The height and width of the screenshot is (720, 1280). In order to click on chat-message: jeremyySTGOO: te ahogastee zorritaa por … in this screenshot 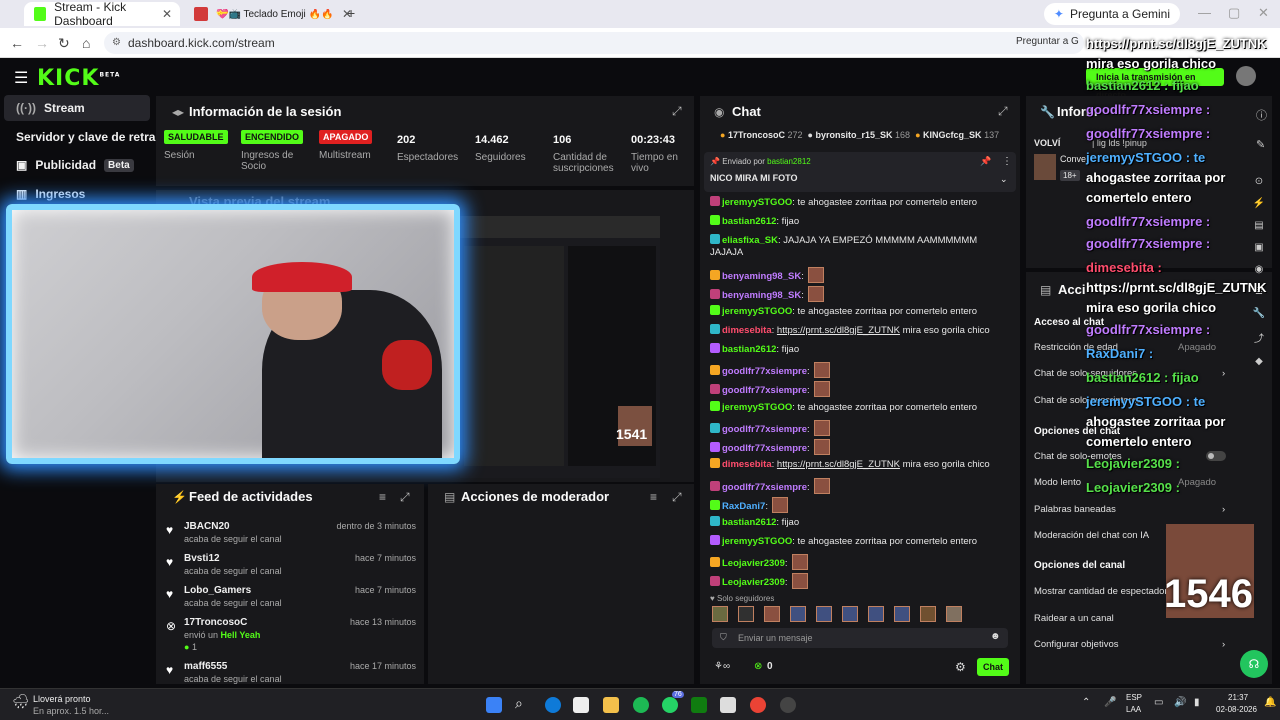, I will do `click(865, 541)`.